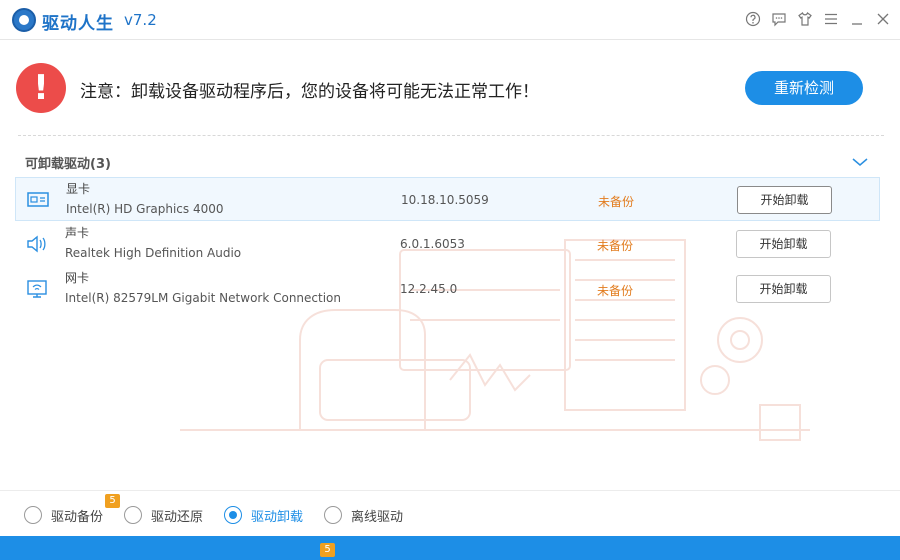 The width and height of the screenshot is (900, 560). What do you see at coordinates (377, 517) in the screenshot?
I see `radio-label: 离线驱动` at bounding box center [377, 517].